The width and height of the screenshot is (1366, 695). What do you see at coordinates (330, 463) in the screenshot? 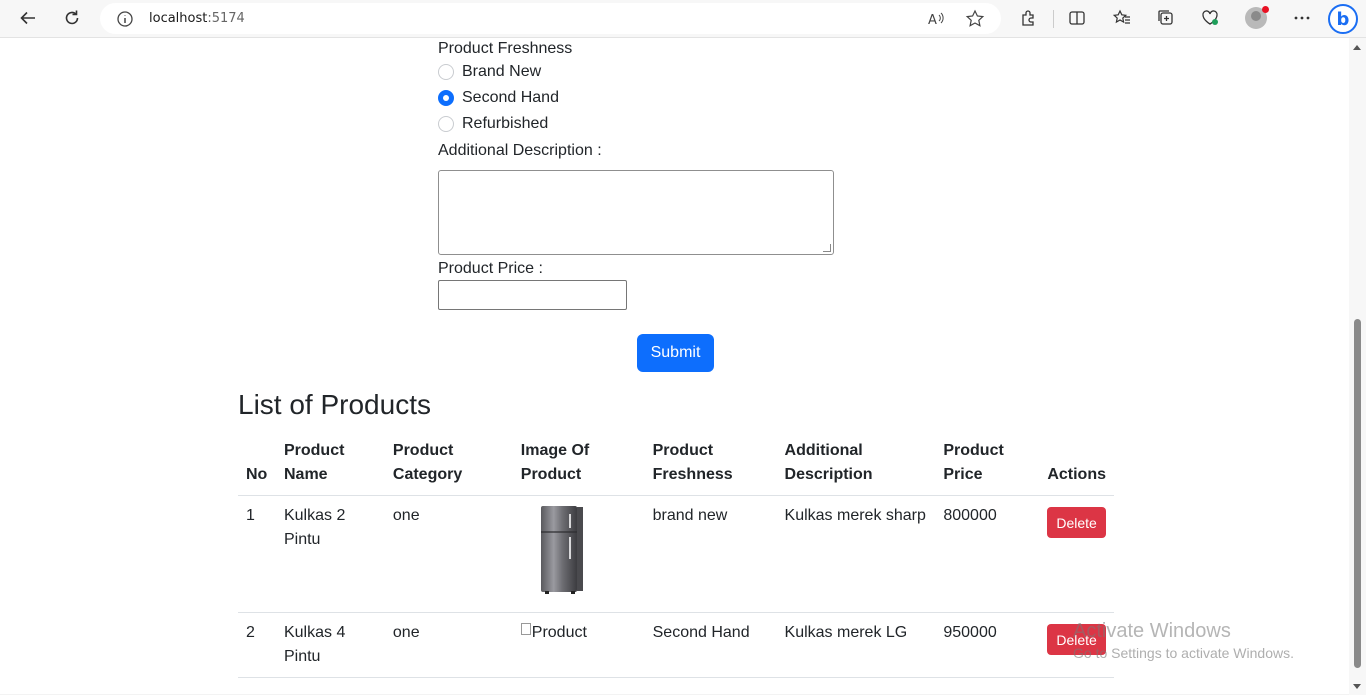
I see `col-header: Product Name` at bounding box center [330, 463].